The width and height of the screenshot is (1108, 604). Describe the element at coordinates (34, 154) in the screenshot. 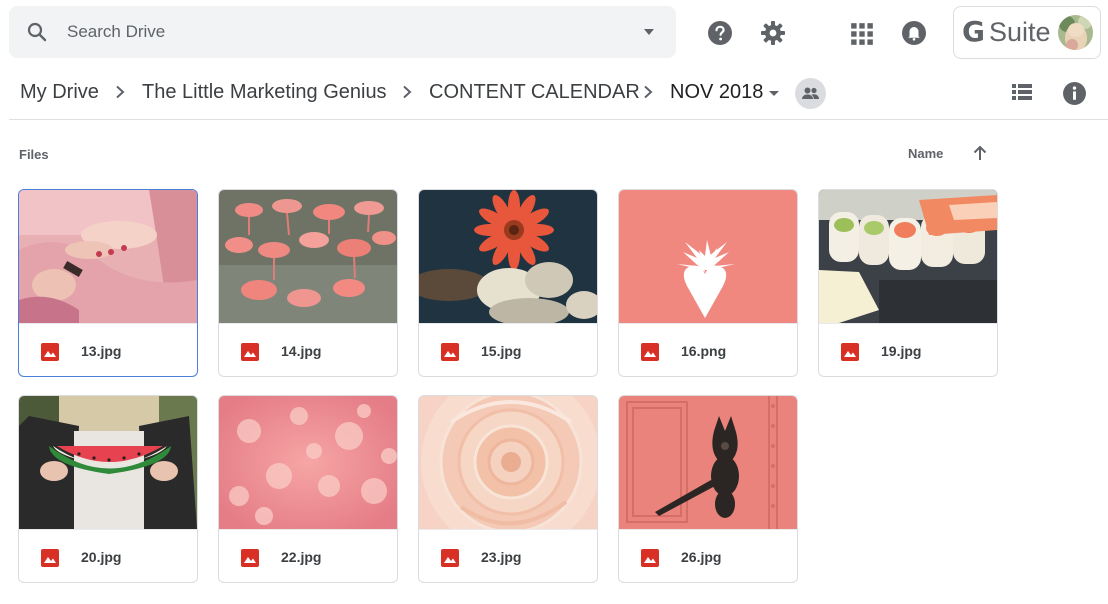

I see `files-section-label: Files` at that location.